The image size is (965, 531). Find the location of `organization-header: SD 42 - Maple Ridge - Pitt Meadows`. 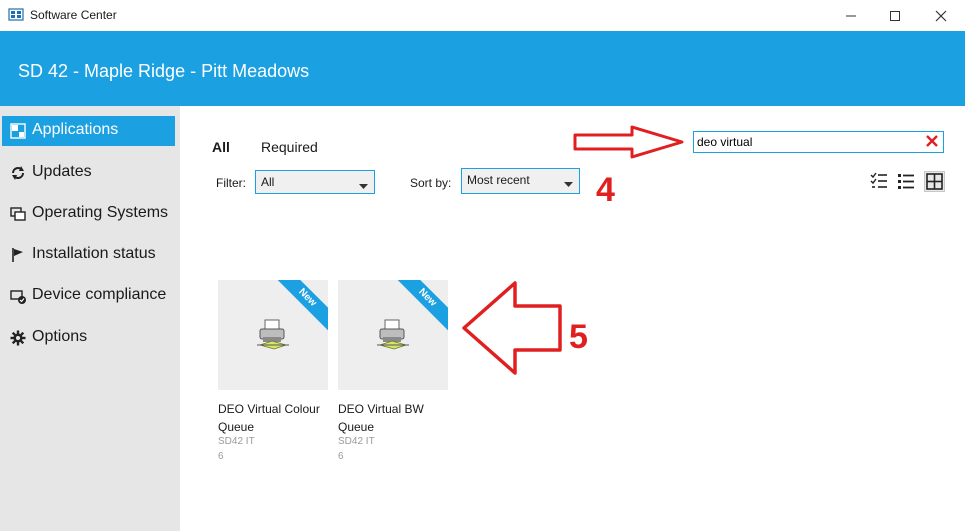

organization-header: SD 42 - Maple Ridge - Pitt Meadows is located at coordinates (482, 68).